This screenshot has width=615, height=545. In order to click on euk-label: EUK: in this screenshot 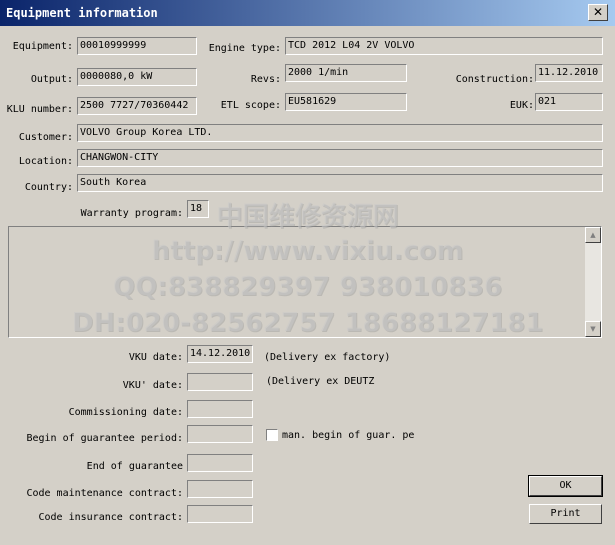, I will do `click(521, 105)`.